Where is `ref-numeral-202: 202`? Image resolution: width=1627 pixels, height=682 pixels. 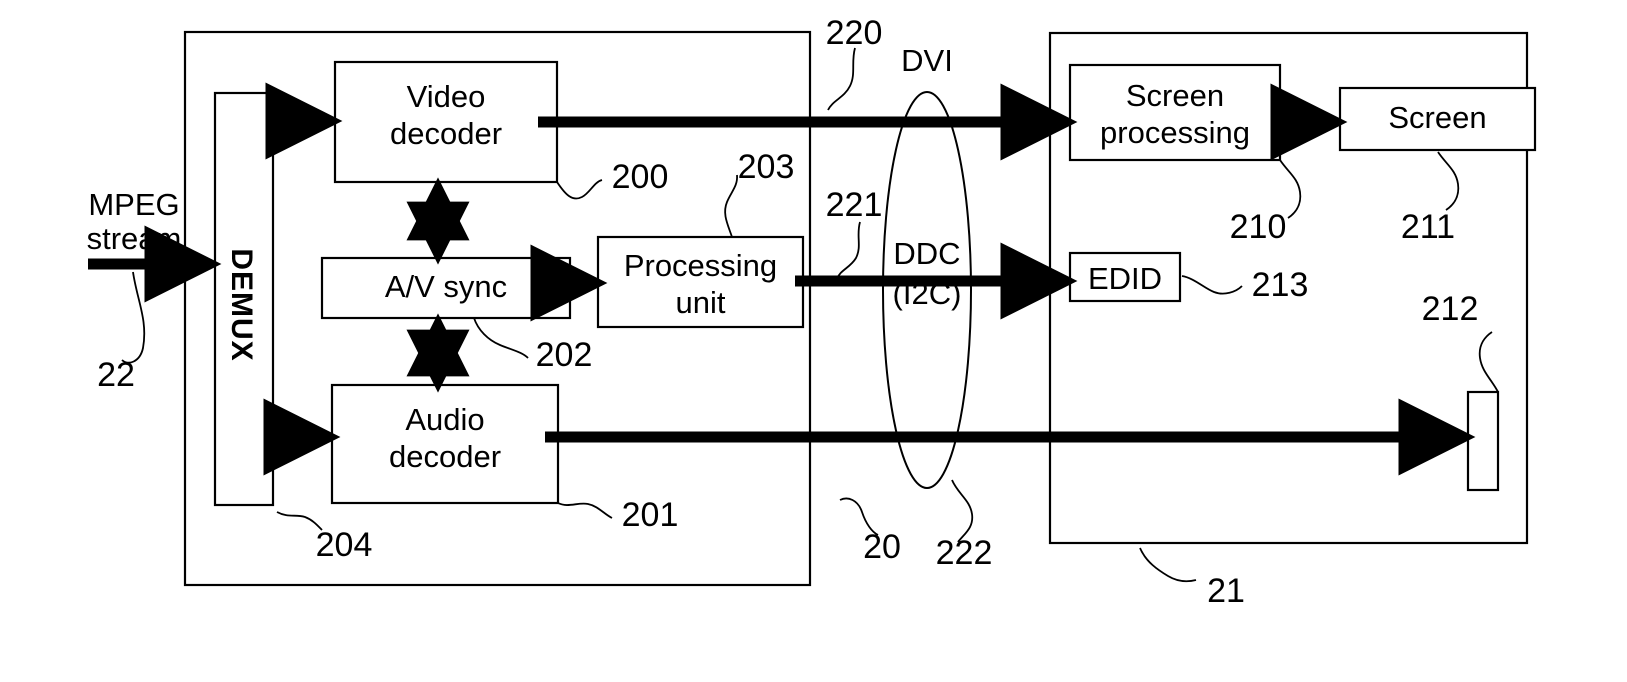 ref-numeral-202: 202 is located at coordinates (564, 355).